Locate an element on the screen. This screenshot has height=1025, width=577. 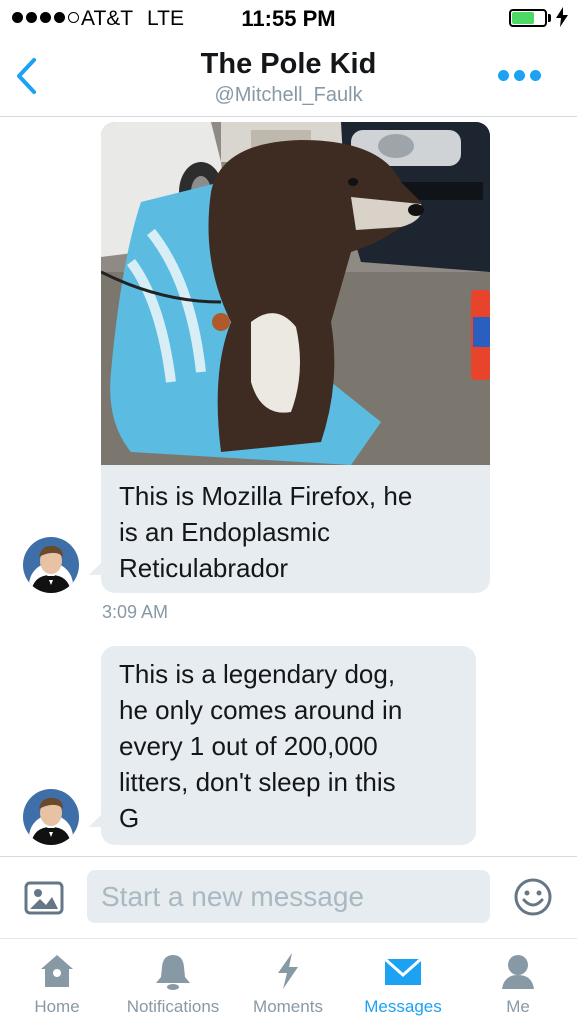
status-time: 11:55 PM is located at coordinates (288, 18).